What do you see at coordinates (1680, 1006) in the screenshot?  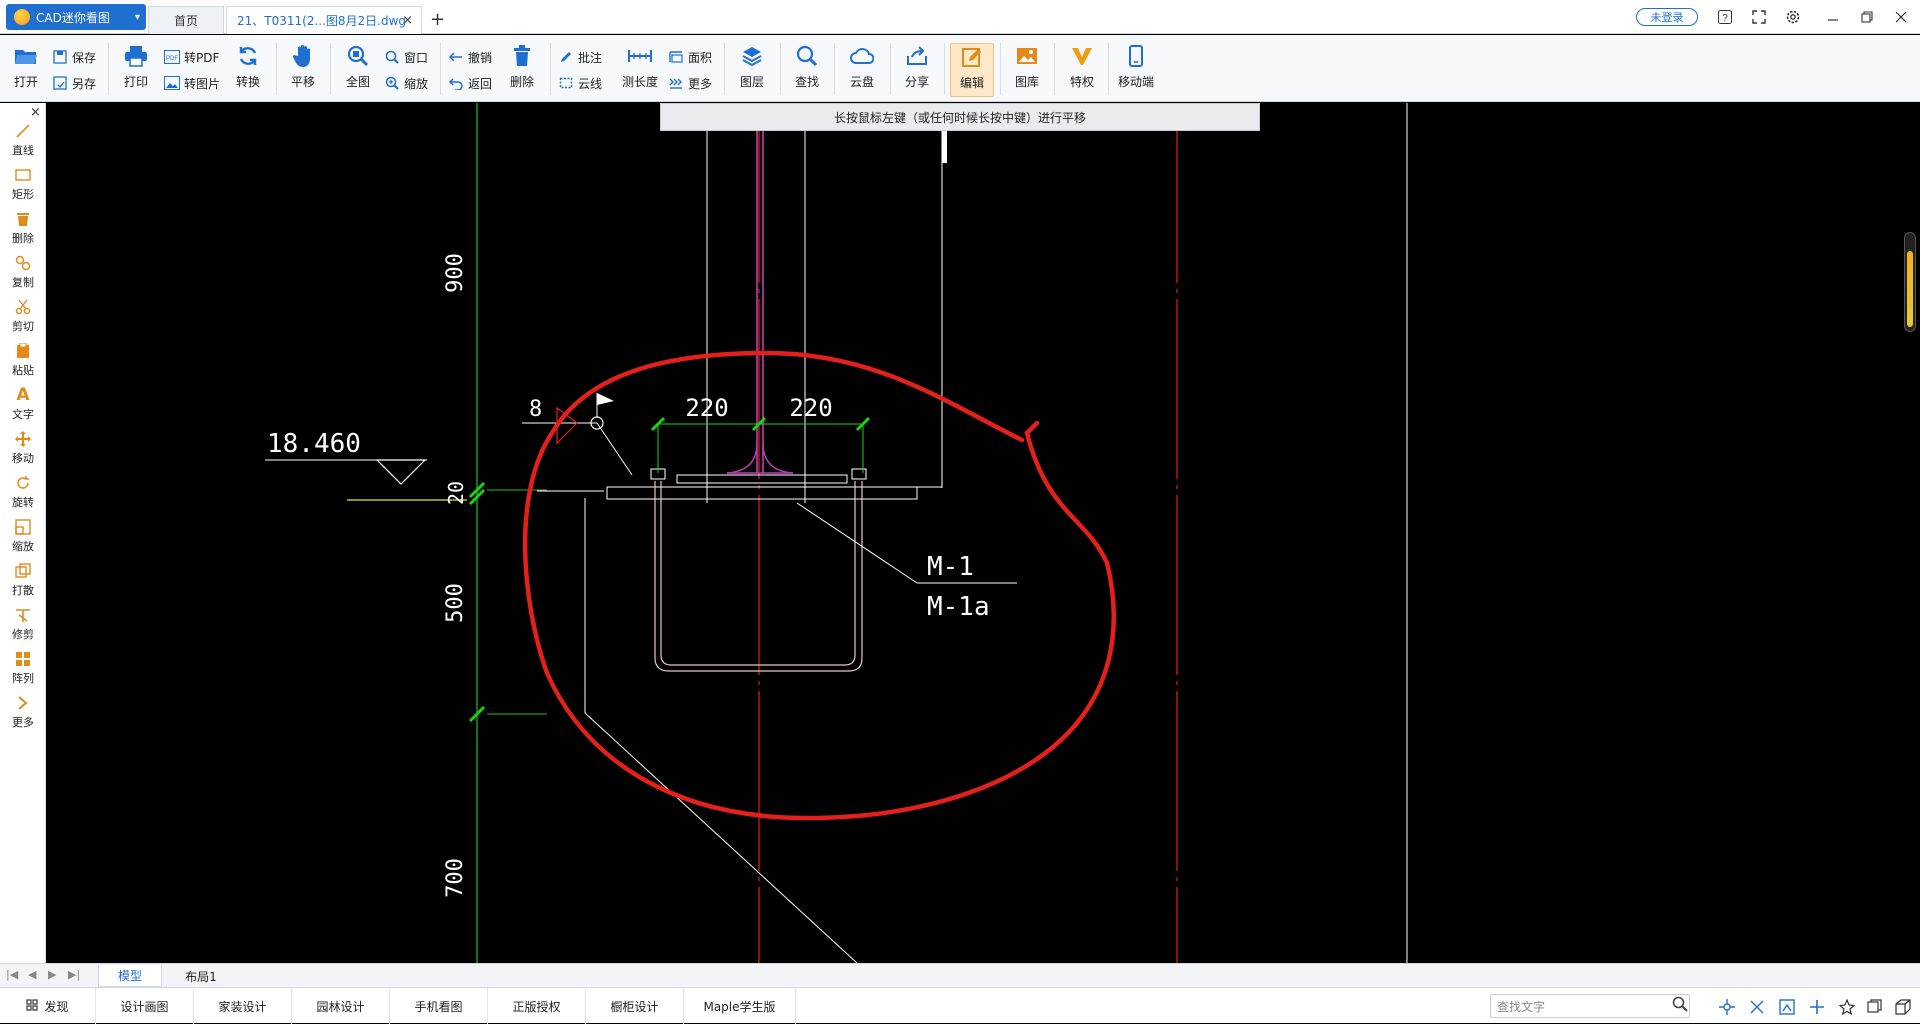 I see `search-icon` at bounding box center [1680, 1006].